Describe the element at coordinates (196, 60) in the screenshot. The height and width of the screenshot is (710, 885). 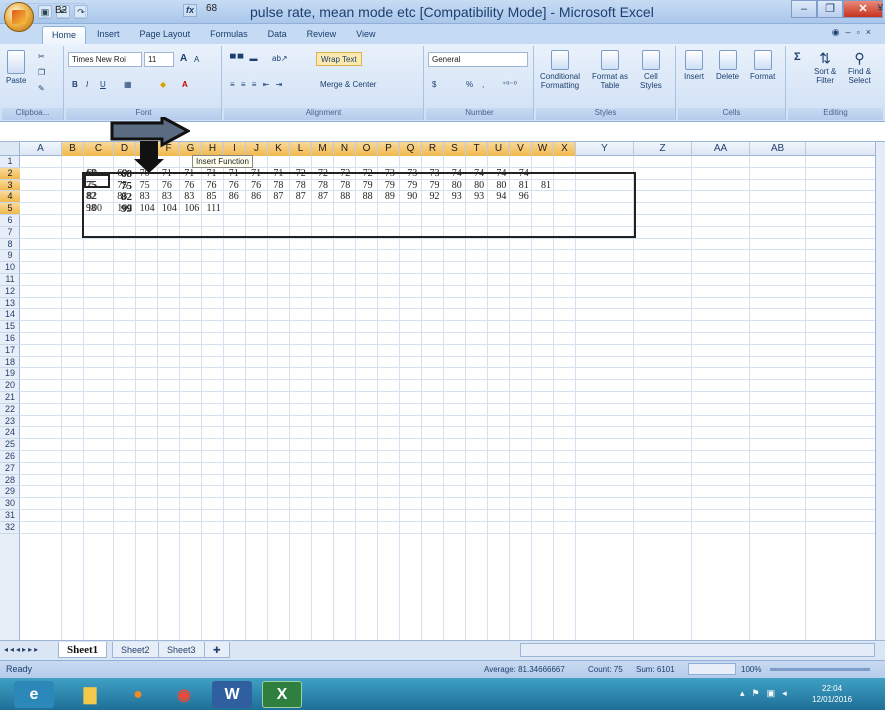
I see `shrink-font-button: A` at that location.